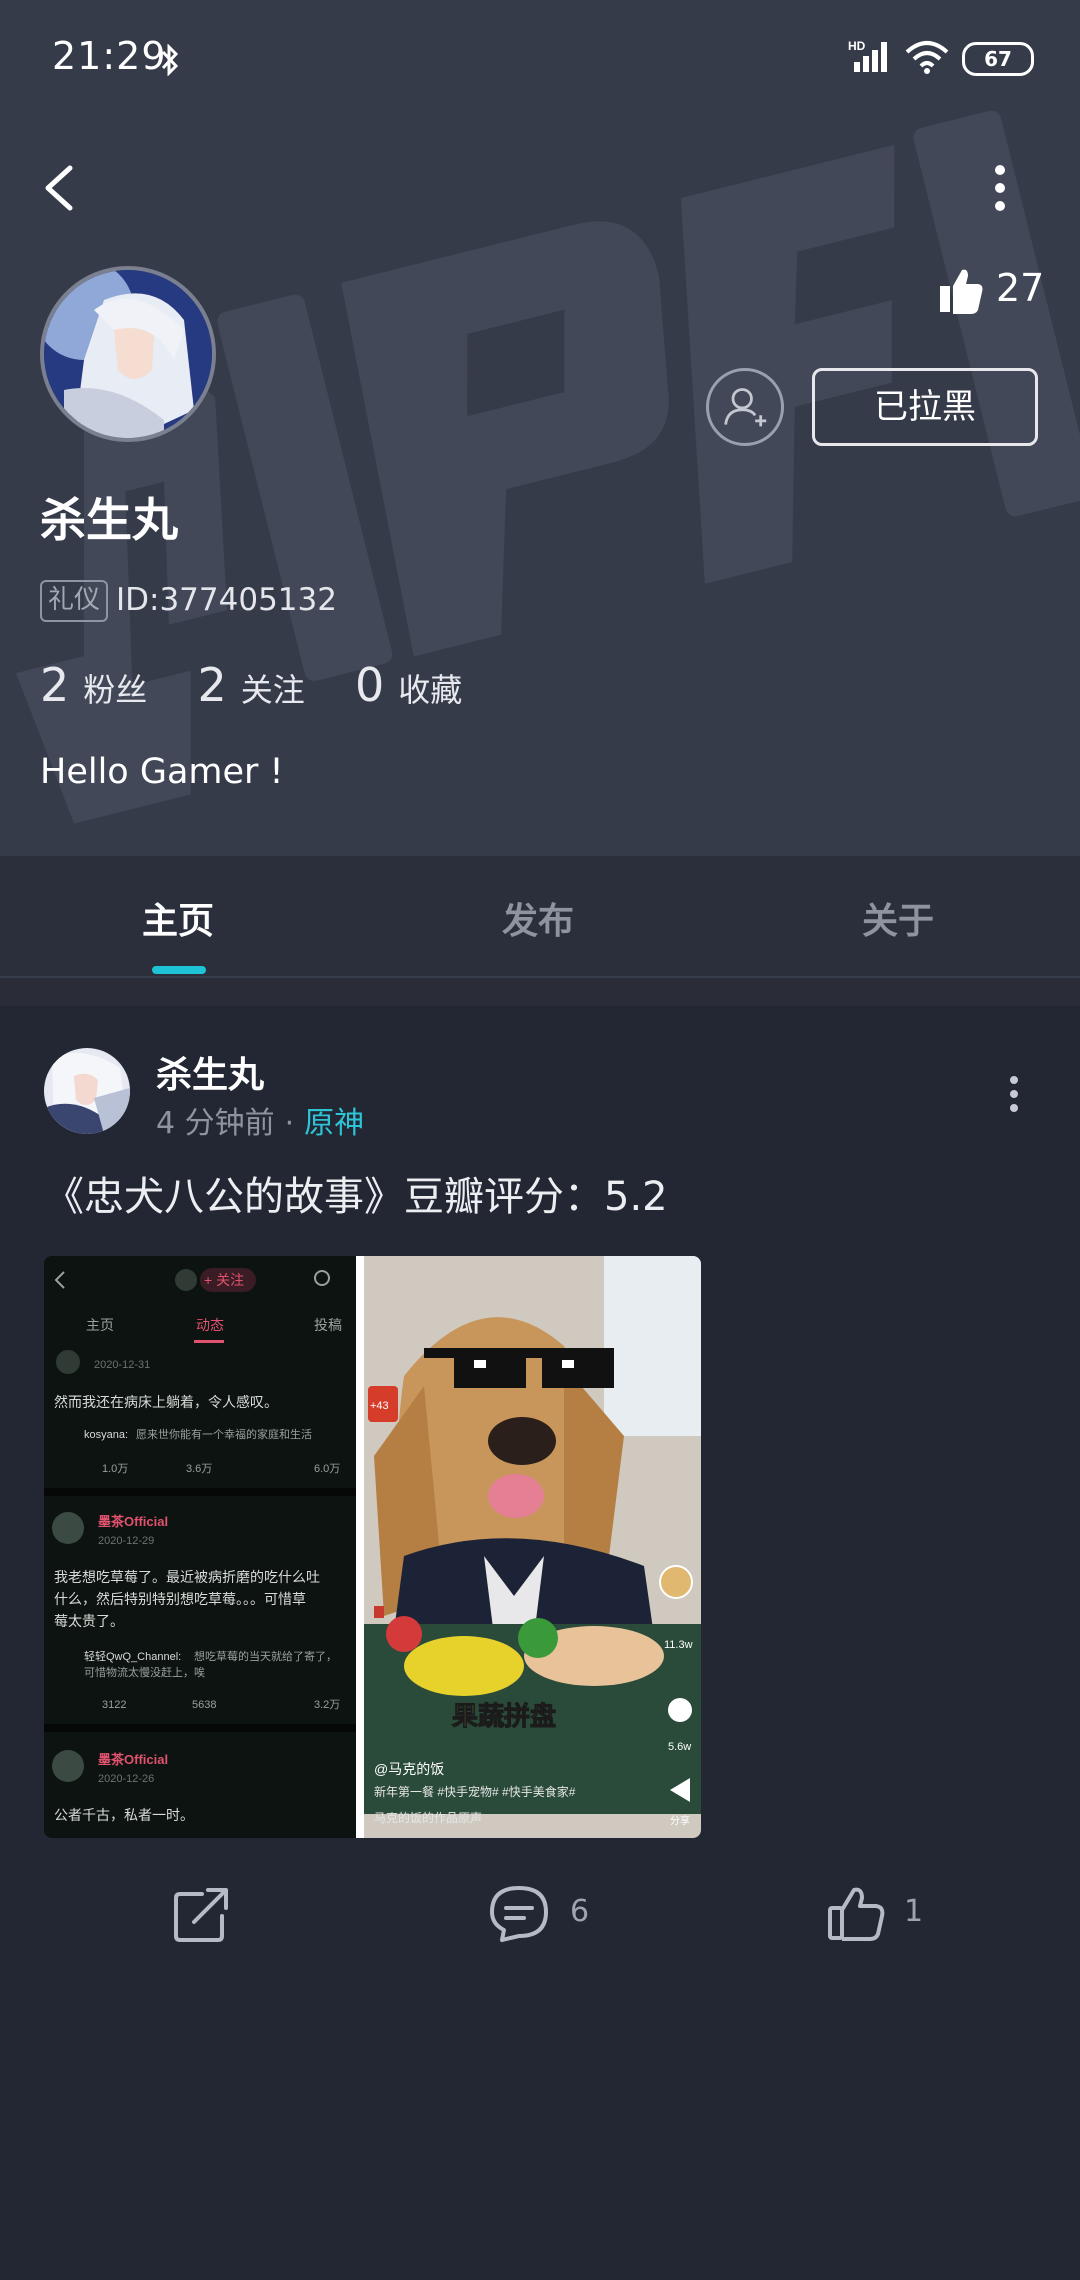 The width and height of the screenshot is (1080, 2280). Describe the element at coordinates (327, 1469) in the screenshot. I see `screenshot-count: 6.0万` at that location.